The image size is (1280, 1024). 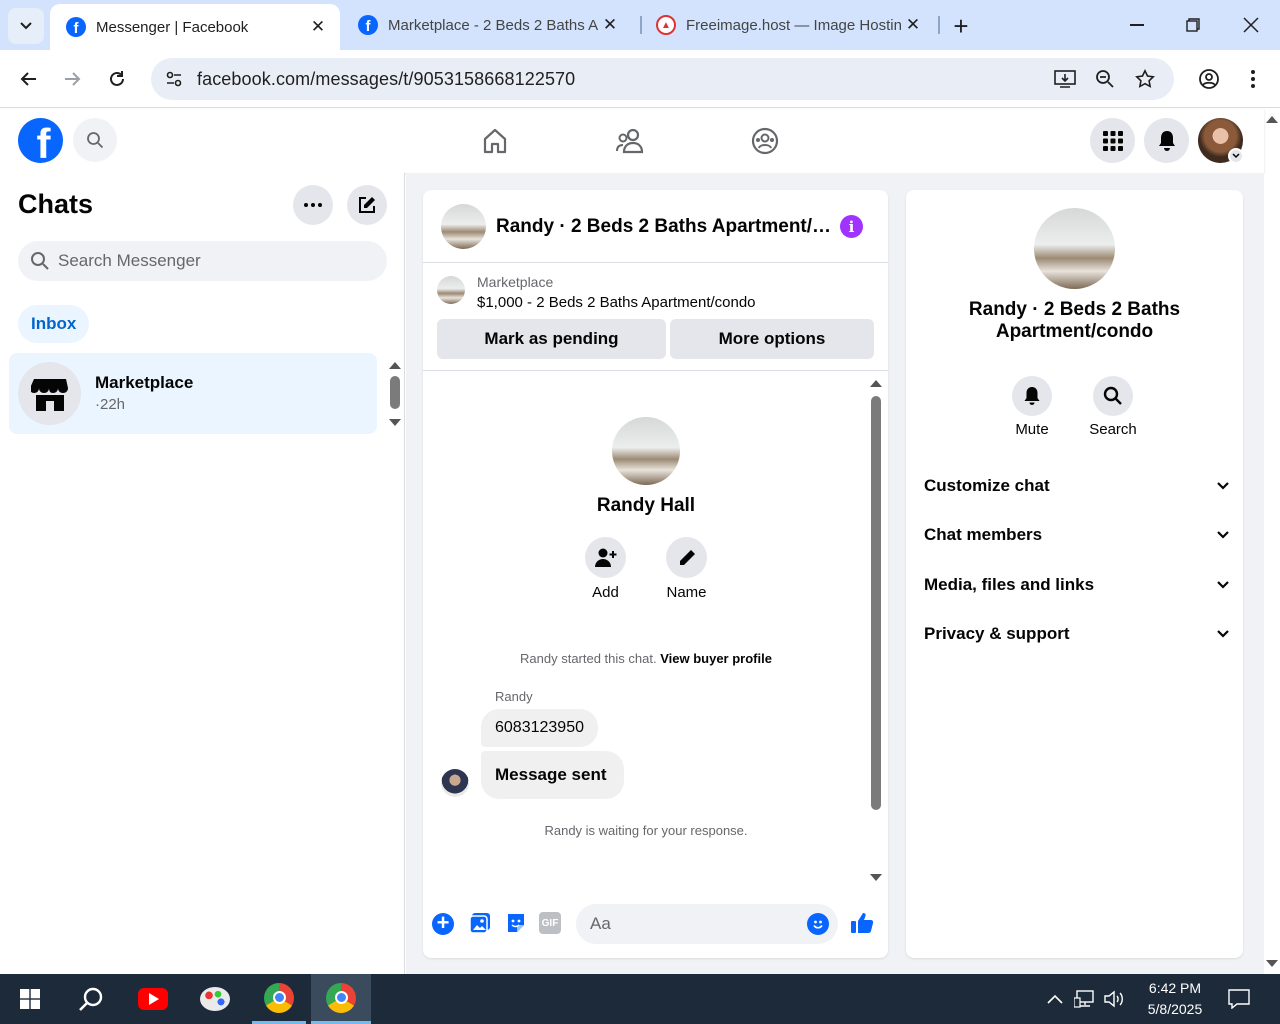 What do you see at coordinates (1077, 486) in the screenshot?
I see `customize-chat-section: Customize chat` at bounding box center [1077, 486].